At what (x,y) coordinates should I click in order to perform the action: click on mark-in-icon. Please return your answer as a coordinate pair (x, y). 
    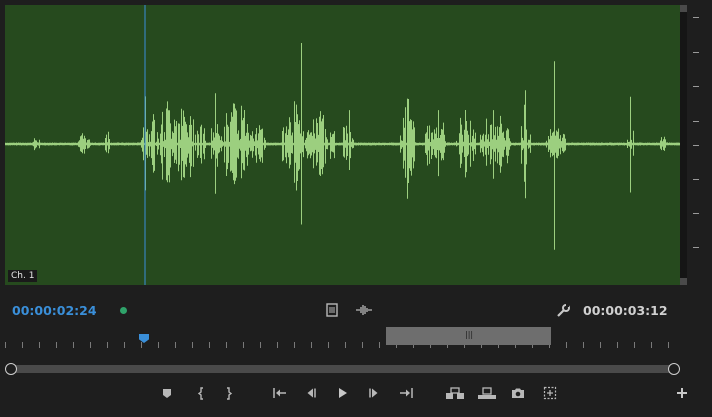
    Looking at the image, I should click on (201, 393).